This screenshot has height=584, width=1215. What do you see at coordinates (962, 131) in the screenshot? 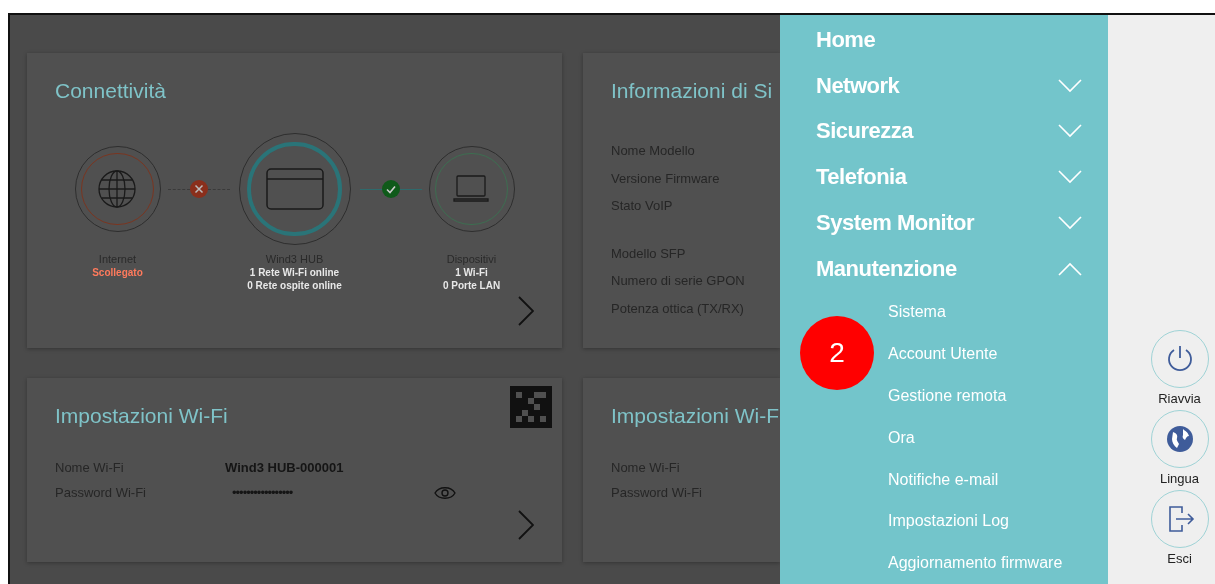
I see `menu-item: Sicurezza` at bounding box center [962, 131].